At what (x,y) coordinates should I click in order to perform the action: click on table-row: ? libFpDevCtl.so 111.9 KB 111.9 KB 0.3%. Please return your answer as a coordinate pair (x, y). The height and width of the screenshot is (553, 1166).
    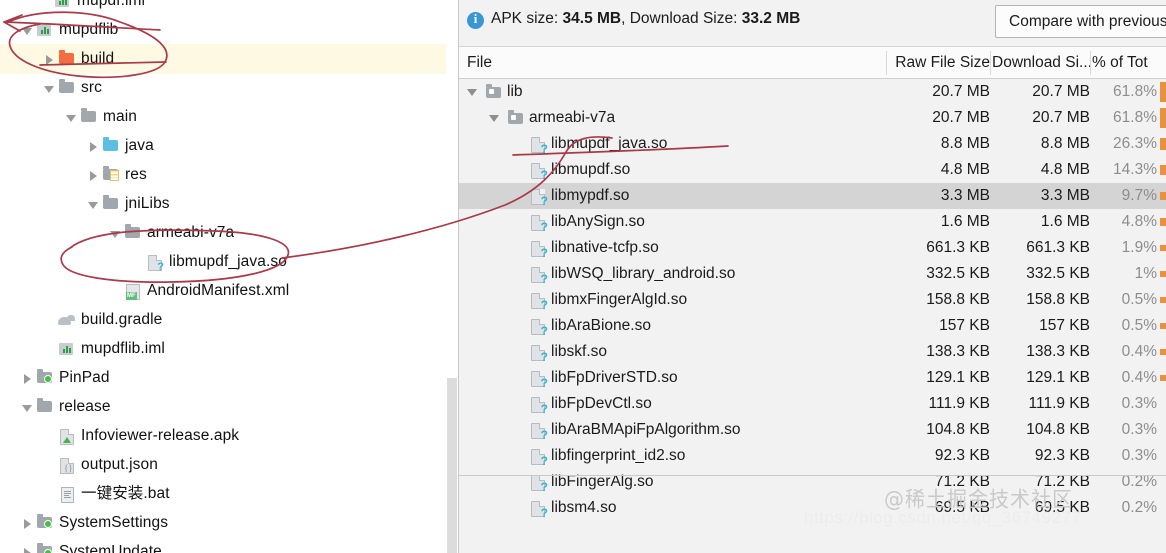
    Looking at the image, I should click on (812, 404).